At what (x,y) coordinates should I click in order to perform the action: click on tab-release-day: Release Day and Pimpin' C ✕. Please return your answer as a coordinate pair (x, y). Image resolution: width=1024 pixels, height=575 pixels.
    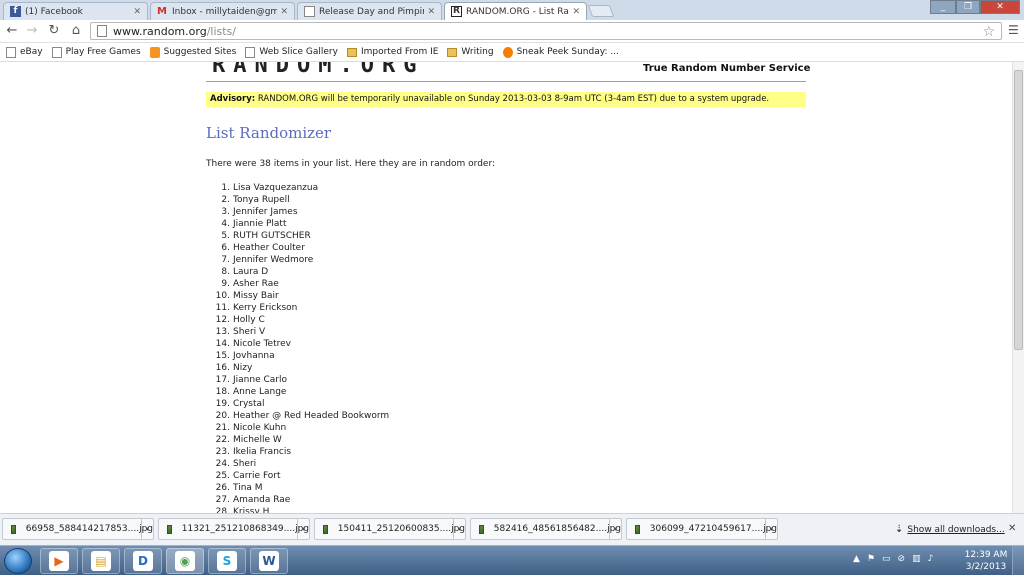
    Looking at the image, I should click on (369, 11).